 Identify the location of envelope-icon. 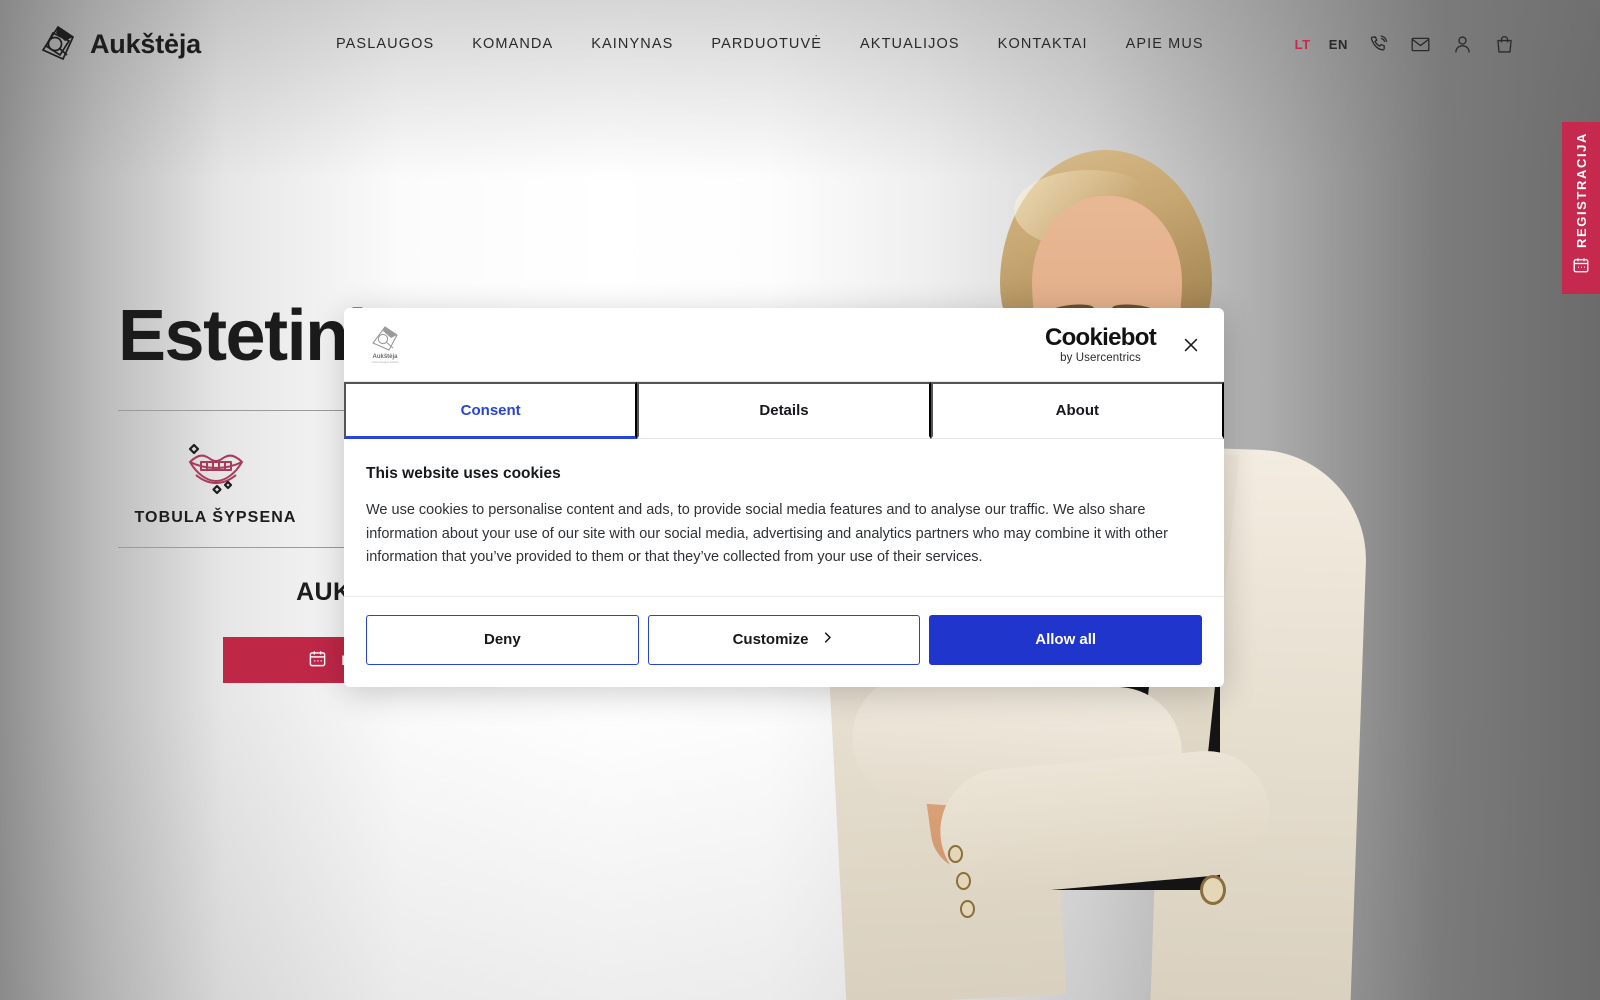
(1420, 44).